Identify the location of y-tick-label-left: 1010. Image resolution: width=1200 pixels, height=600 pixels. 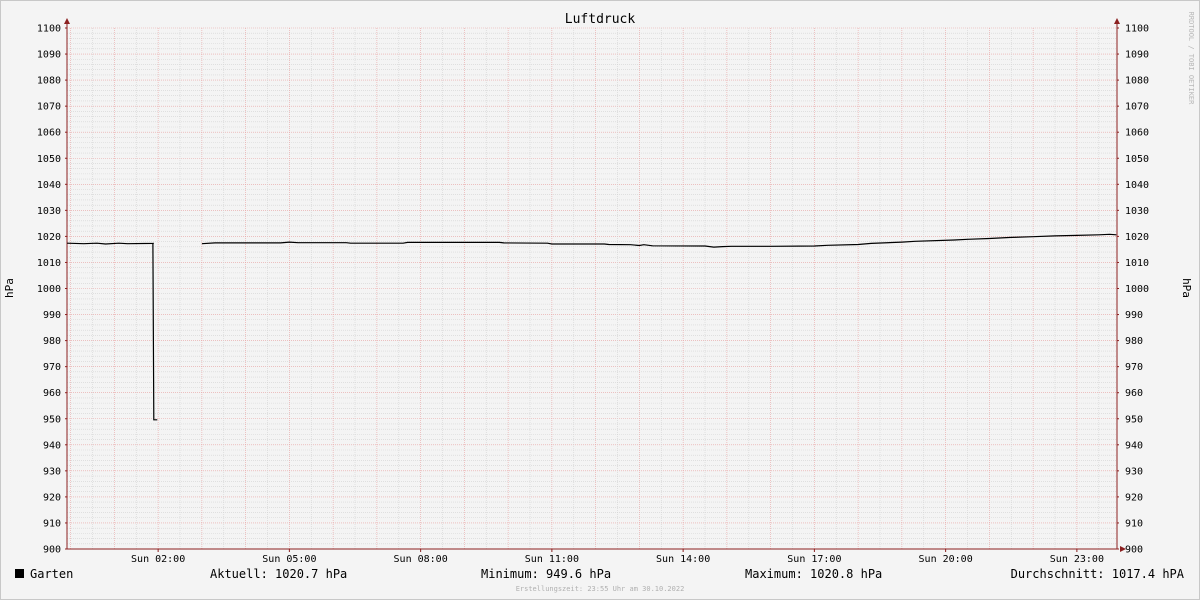
(49, 263).